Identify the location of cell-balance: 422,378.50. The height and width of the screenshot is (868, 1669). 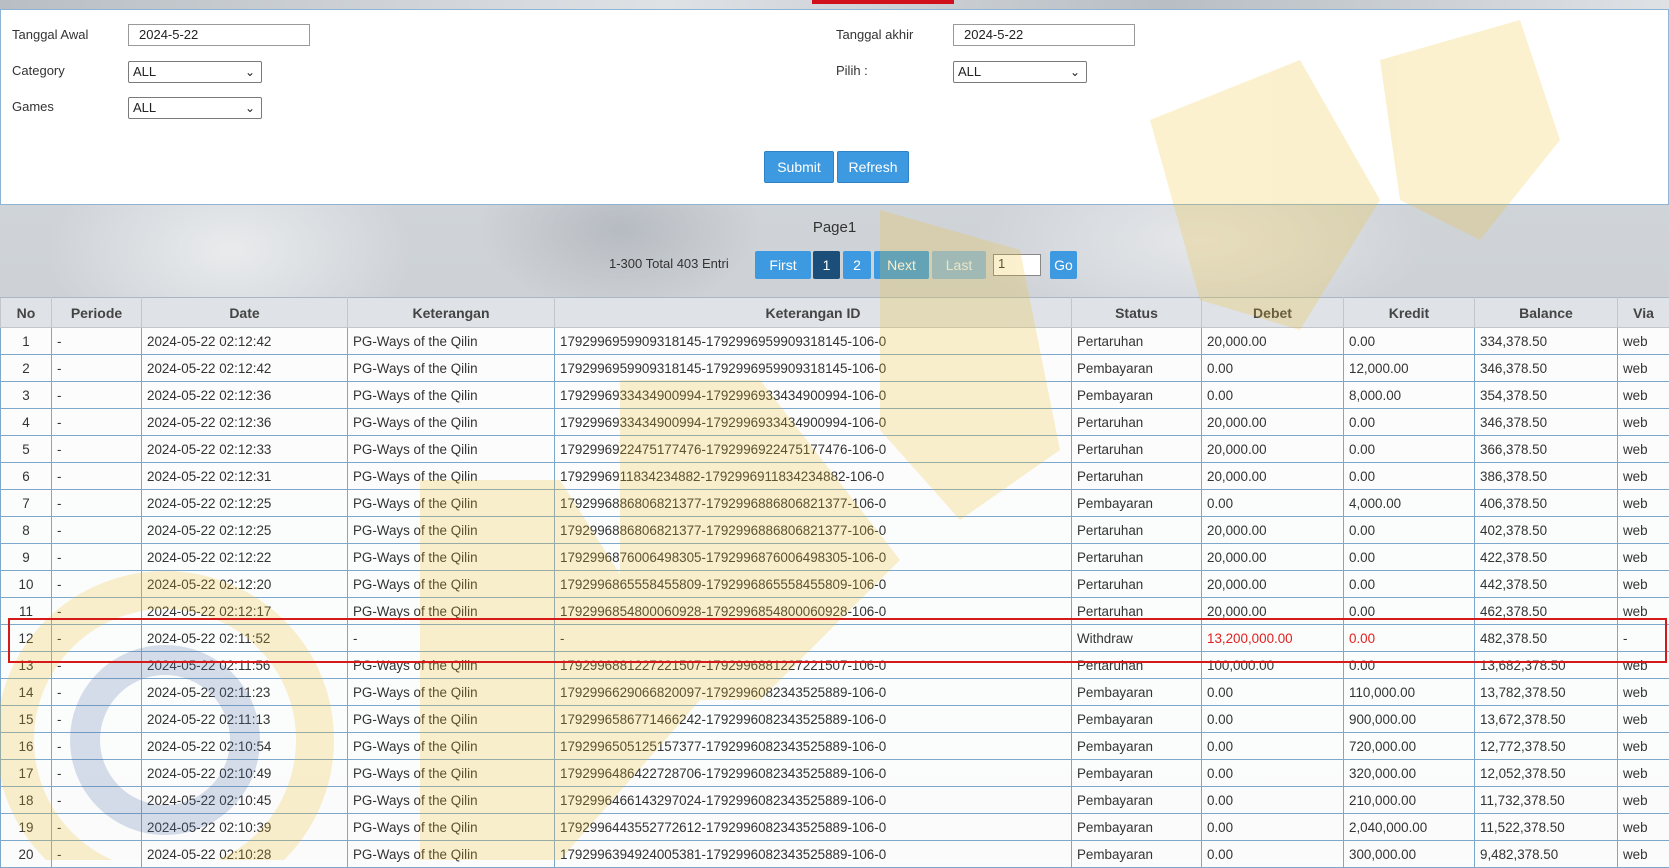
(1546, 557).